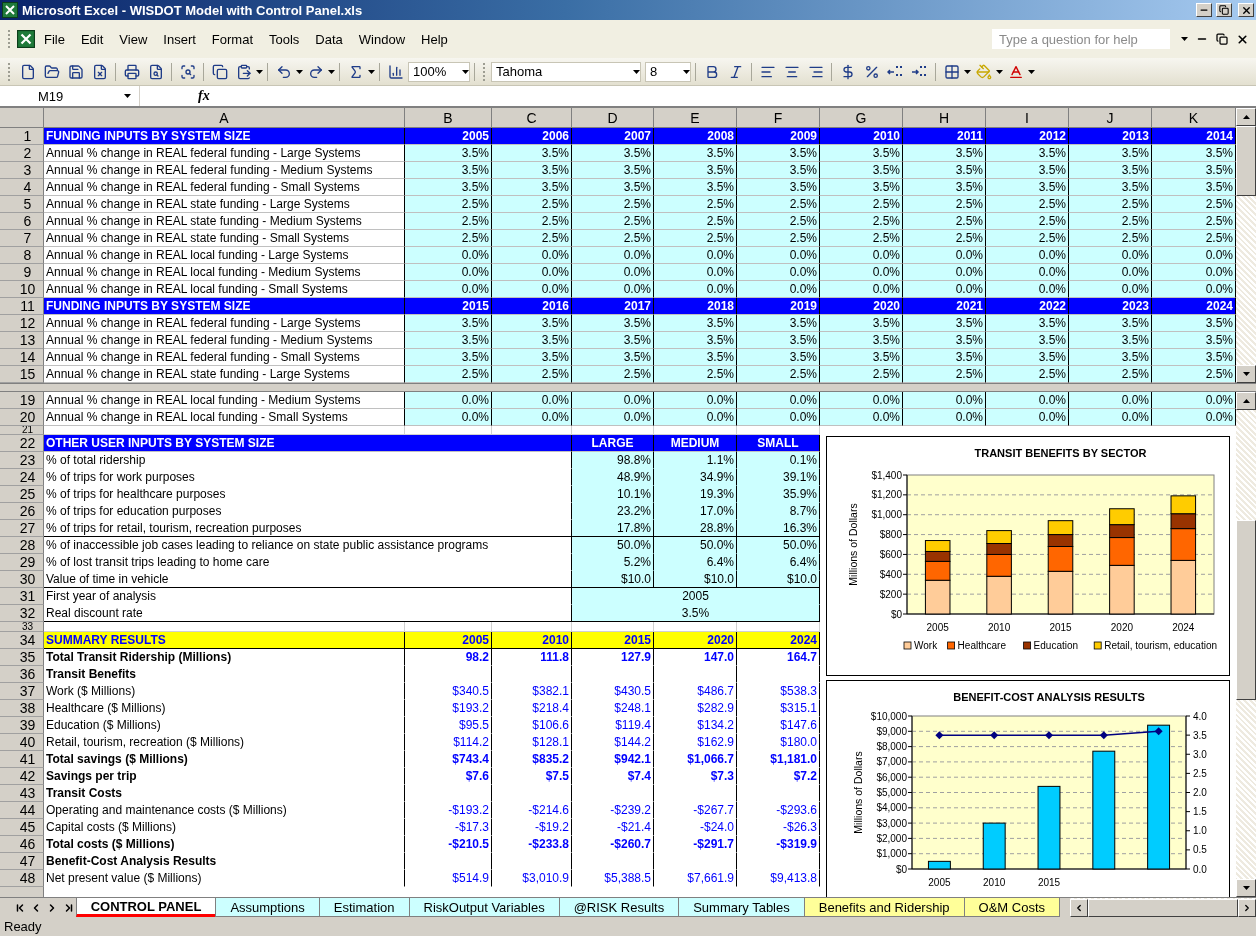  I want to click on menu-item: Data, so click(329, 39).